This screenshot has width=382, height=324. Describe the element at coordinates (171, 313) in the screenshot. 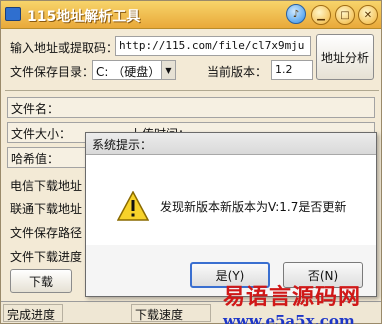

I see `status-speed: 下载速度` at that location.